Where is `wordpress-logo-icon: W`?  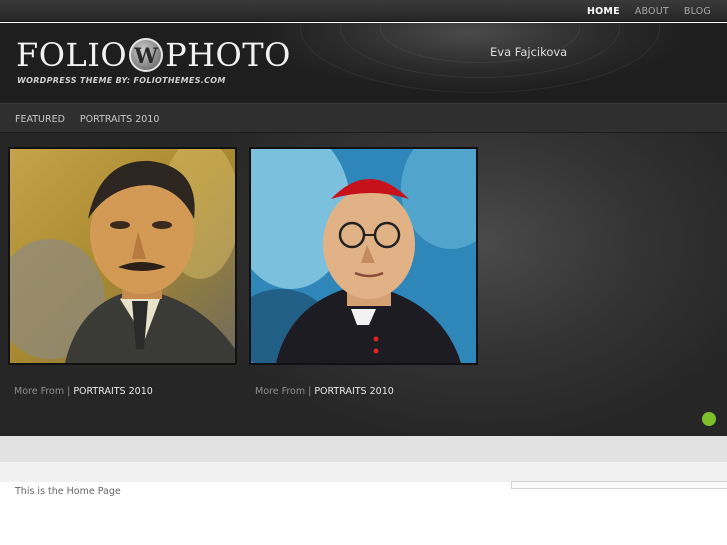
wordpress-logo-icon: W is located at coordinates (146, 55).